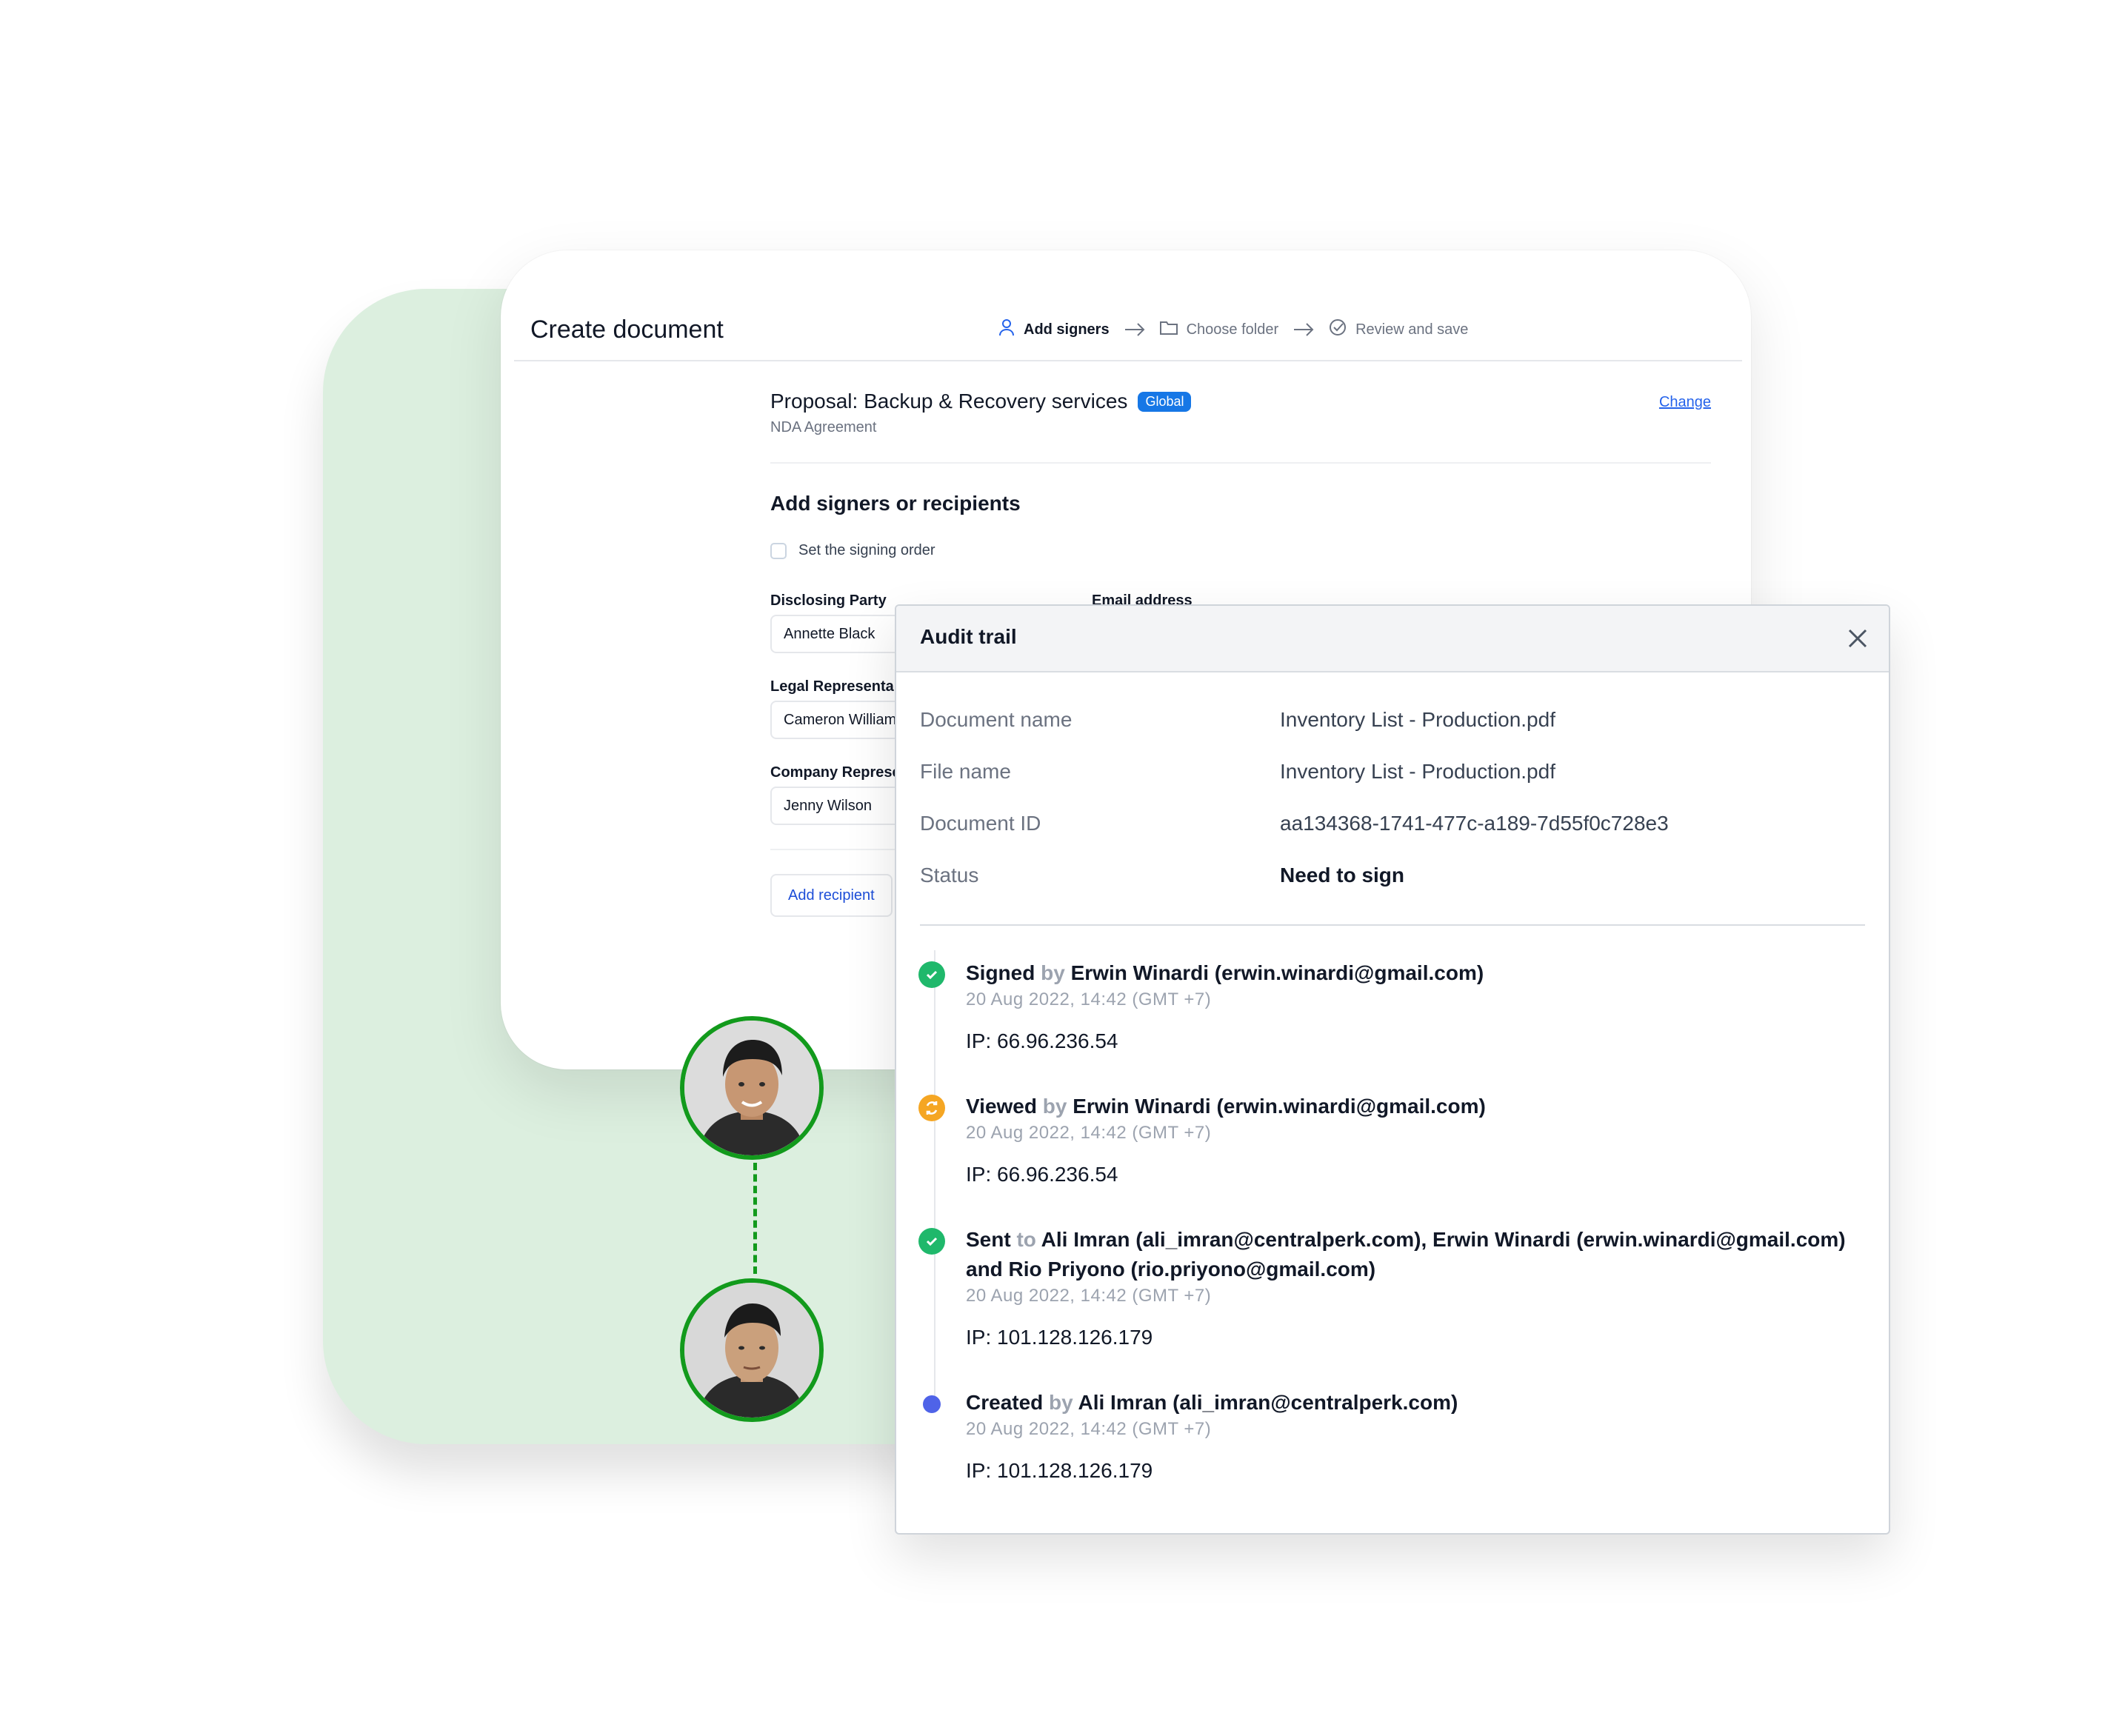  I want to click on status-value: Need to sign, so click(1342, 875).